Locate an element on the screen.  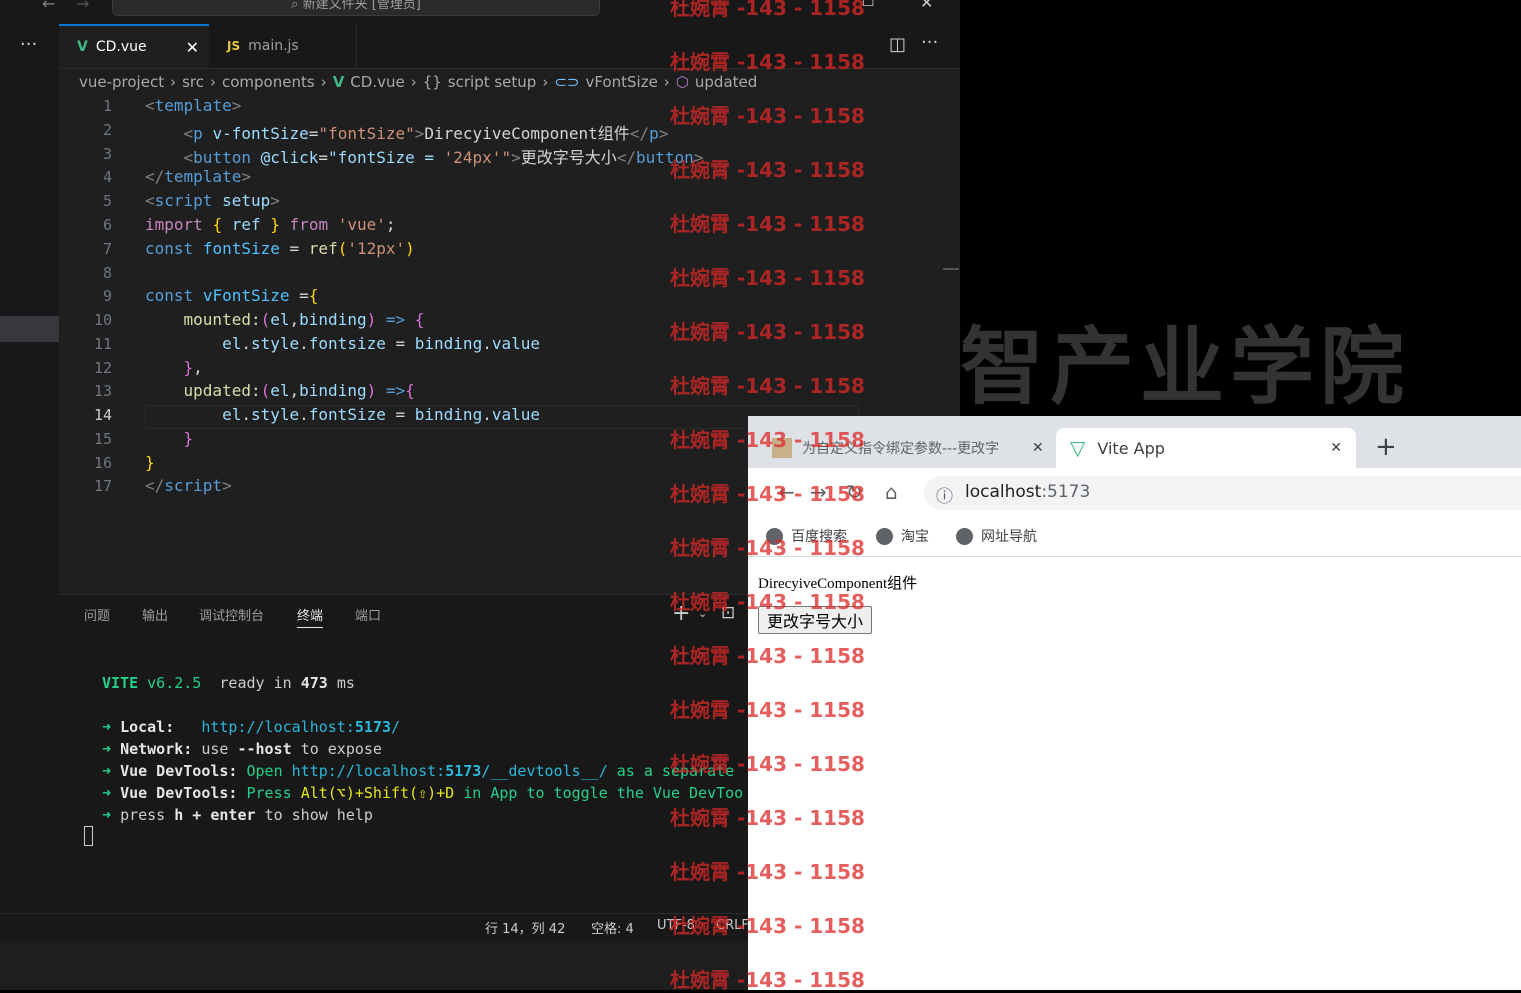
line-number: 17 is located at coordinates (102, 486).